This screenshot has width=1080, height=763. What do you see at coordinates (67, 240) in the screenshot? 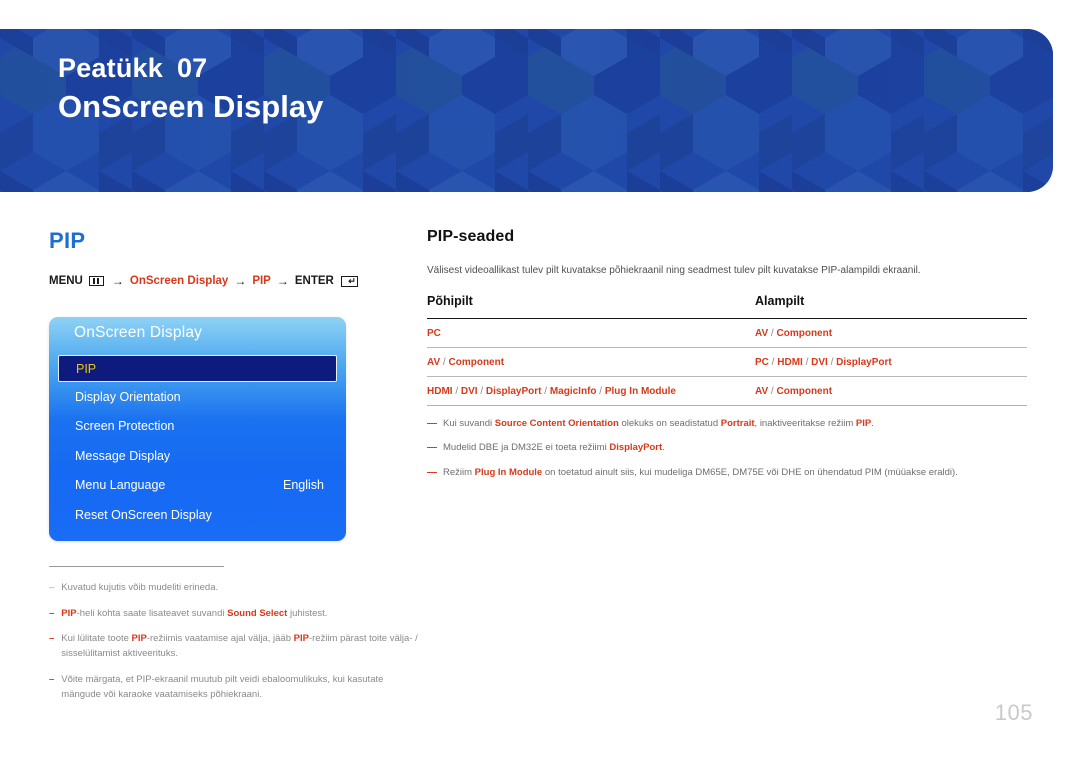
I see `section-title: PIP` at bounding box center [67, 240].